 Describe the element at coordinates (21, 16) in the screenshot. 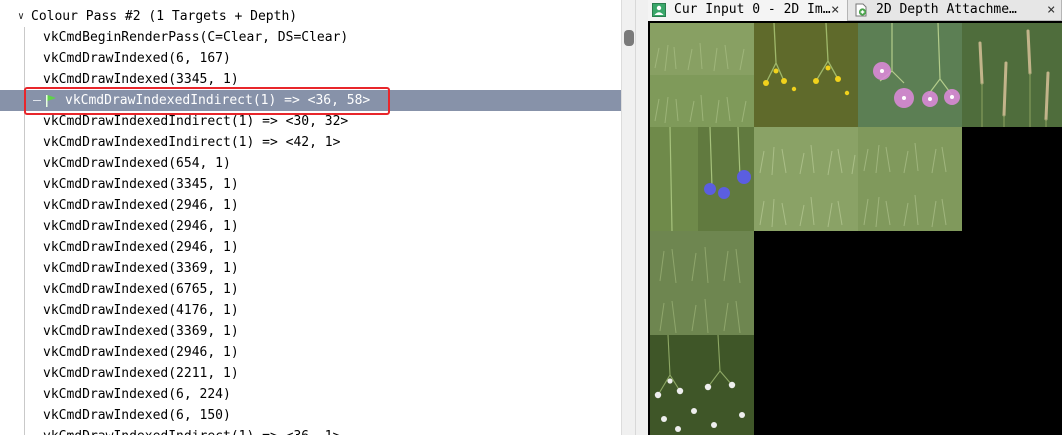

I see `chevron-down-icon: ∨` at that location.